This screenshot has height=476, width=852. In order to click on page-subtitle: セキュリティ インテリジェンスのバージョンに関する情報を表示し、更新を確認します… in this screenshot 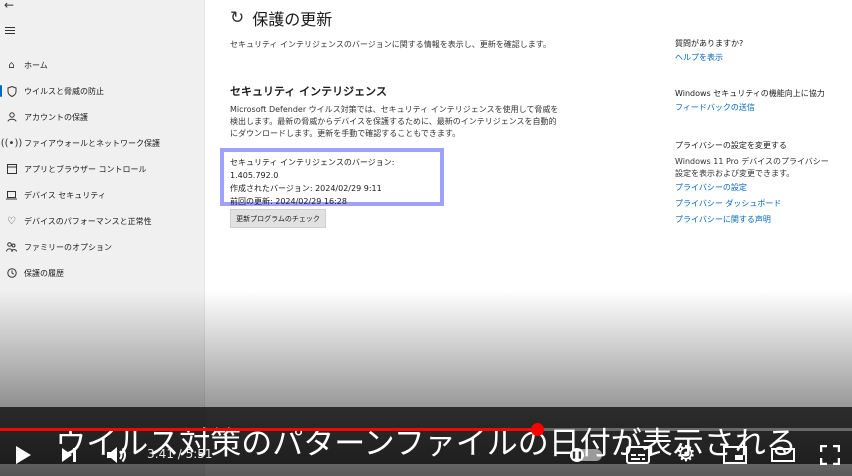, I will do `click(390, 44)`.